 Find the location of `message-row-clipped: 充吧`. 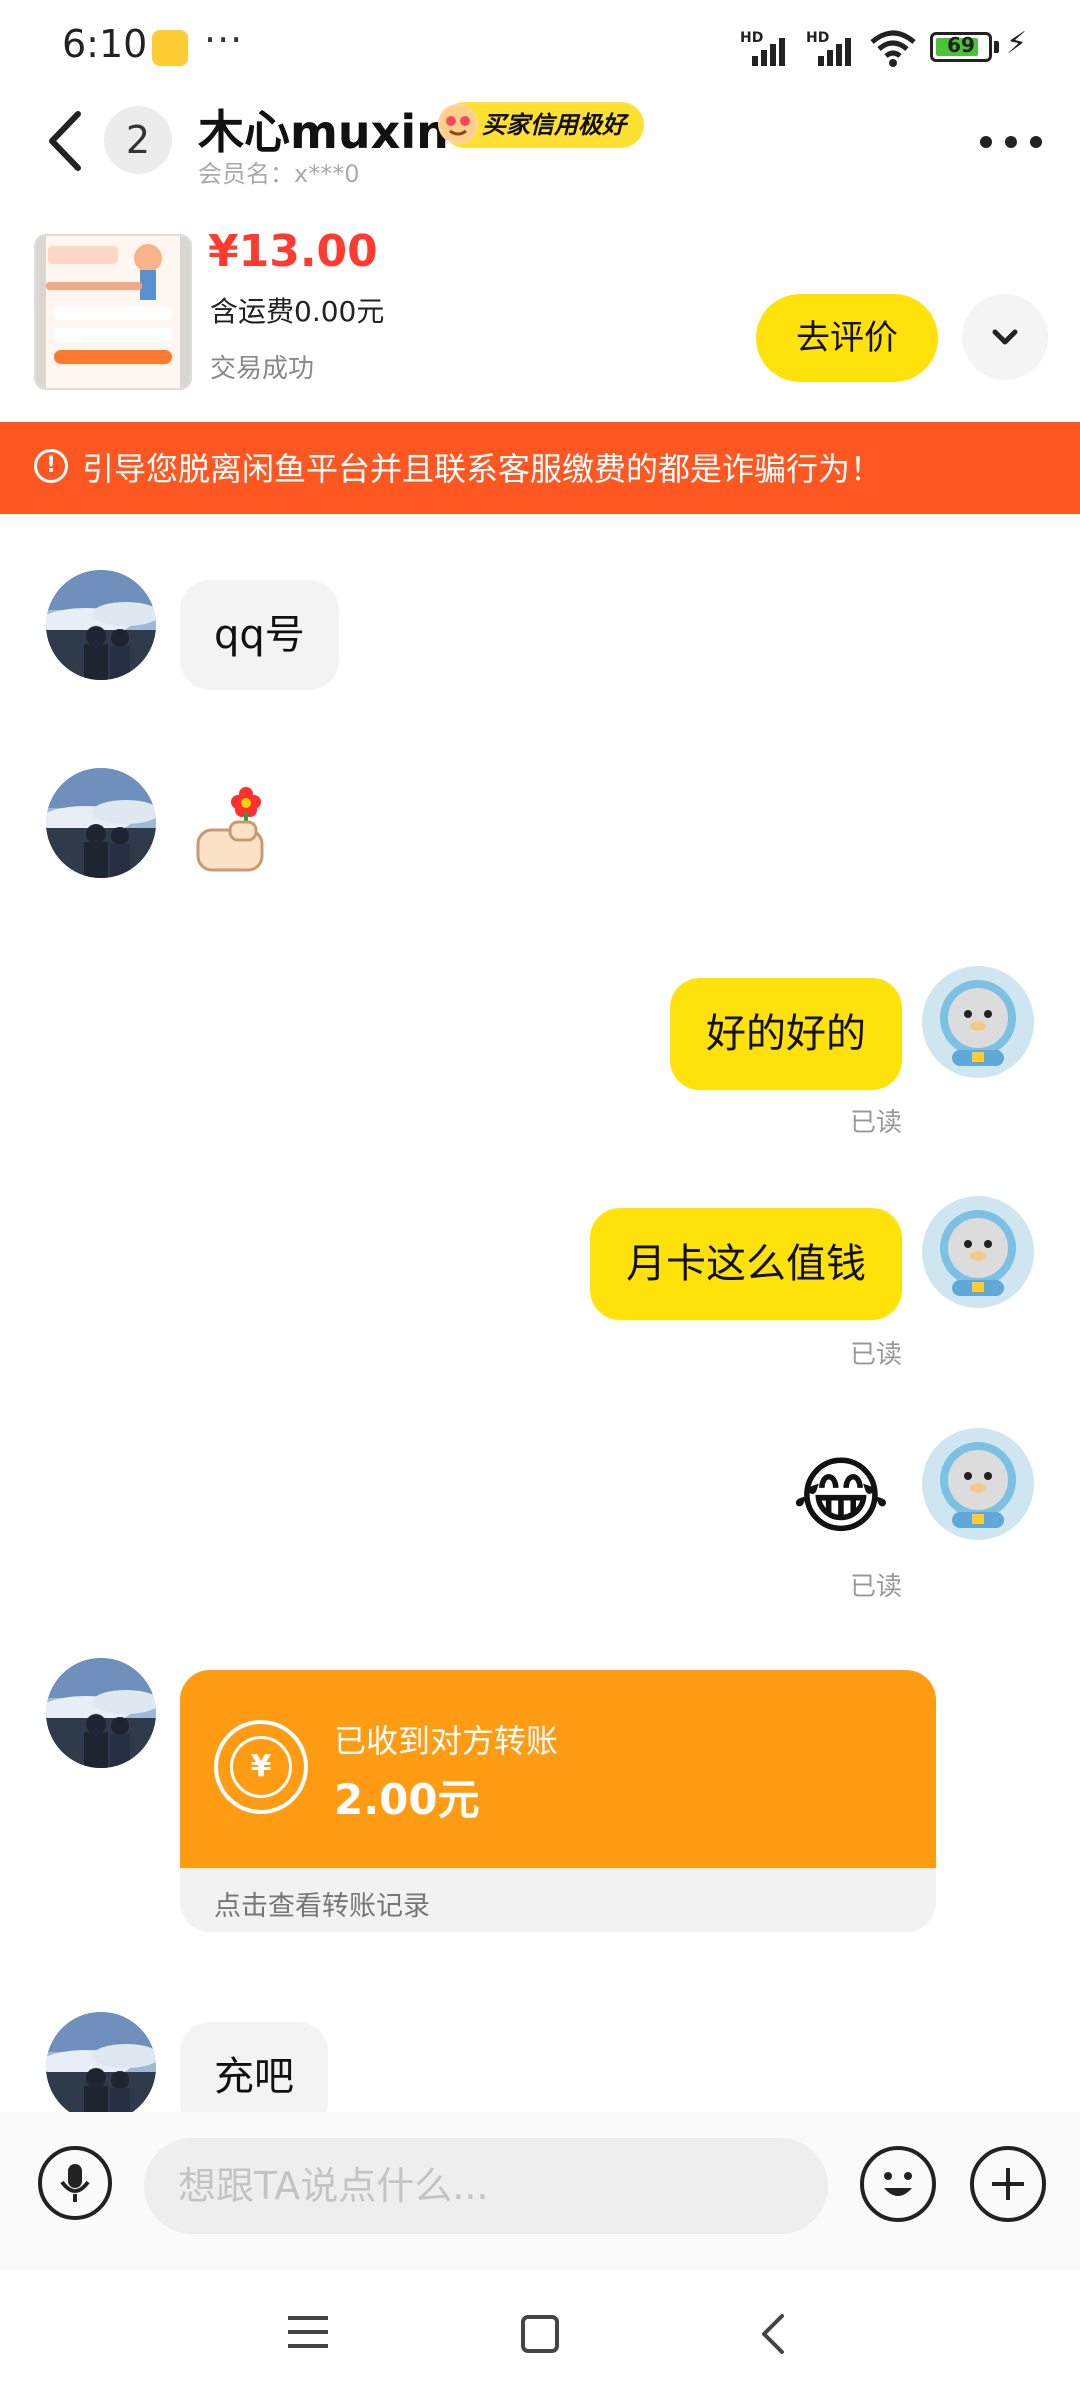

message-row-clipped: 充吧 is located at coordinates (540, 2061).